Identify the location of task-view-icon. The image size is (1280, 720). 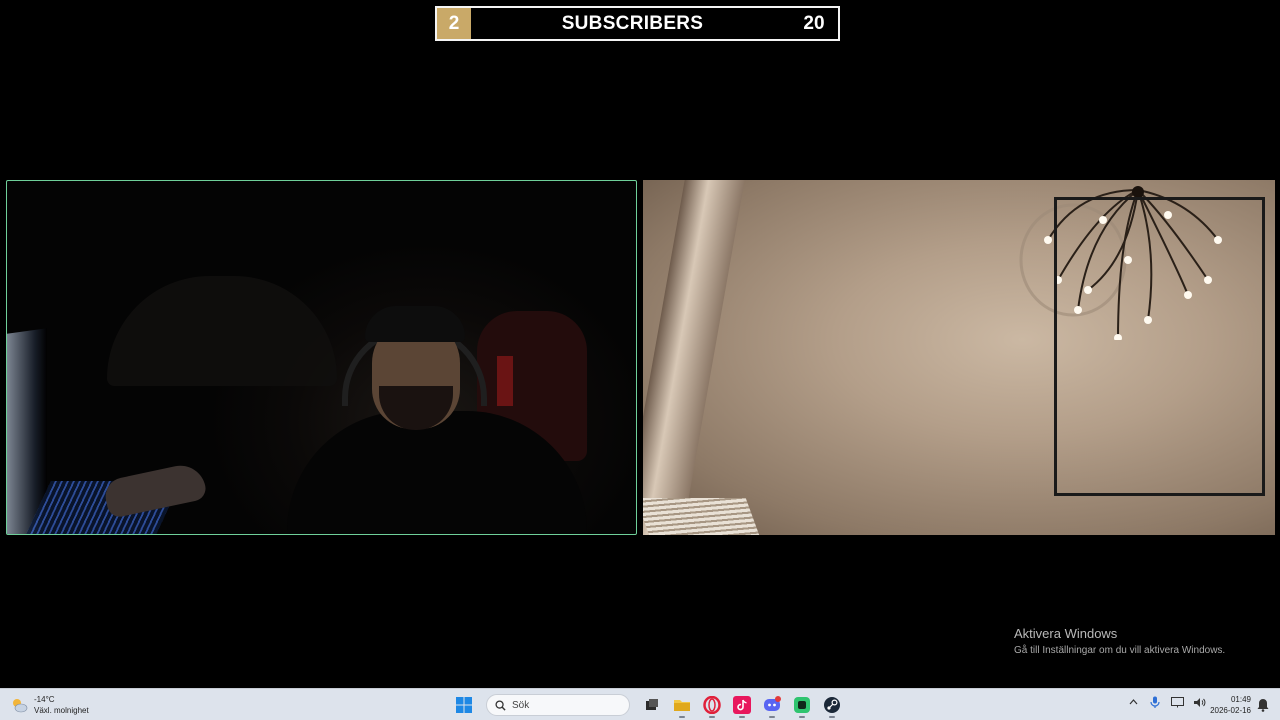
(652, 704).